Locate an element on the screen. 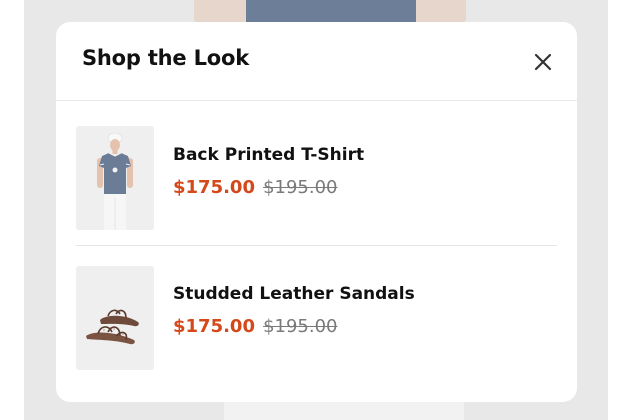  product-info: Back Printed T-Shirt $175.00 $195.00 is located at coordinates (358, 171).